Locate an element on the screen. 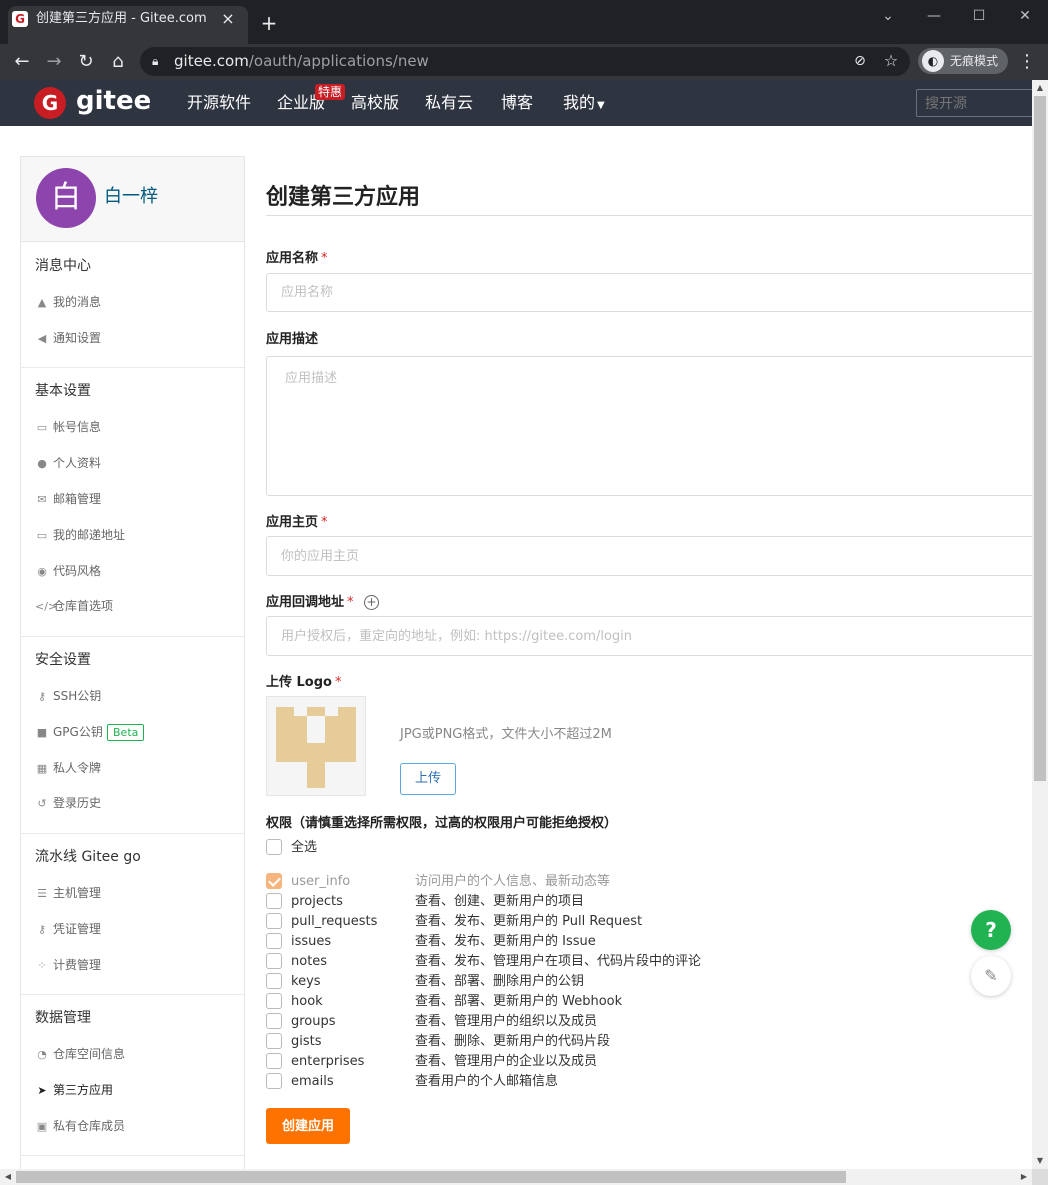  permission-name: issues is located at coordinates (311, 942).